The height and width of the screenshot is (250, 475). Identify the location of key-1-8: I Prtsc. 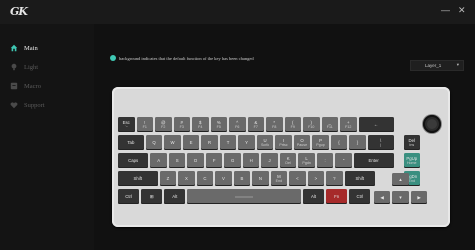
(283, 142).